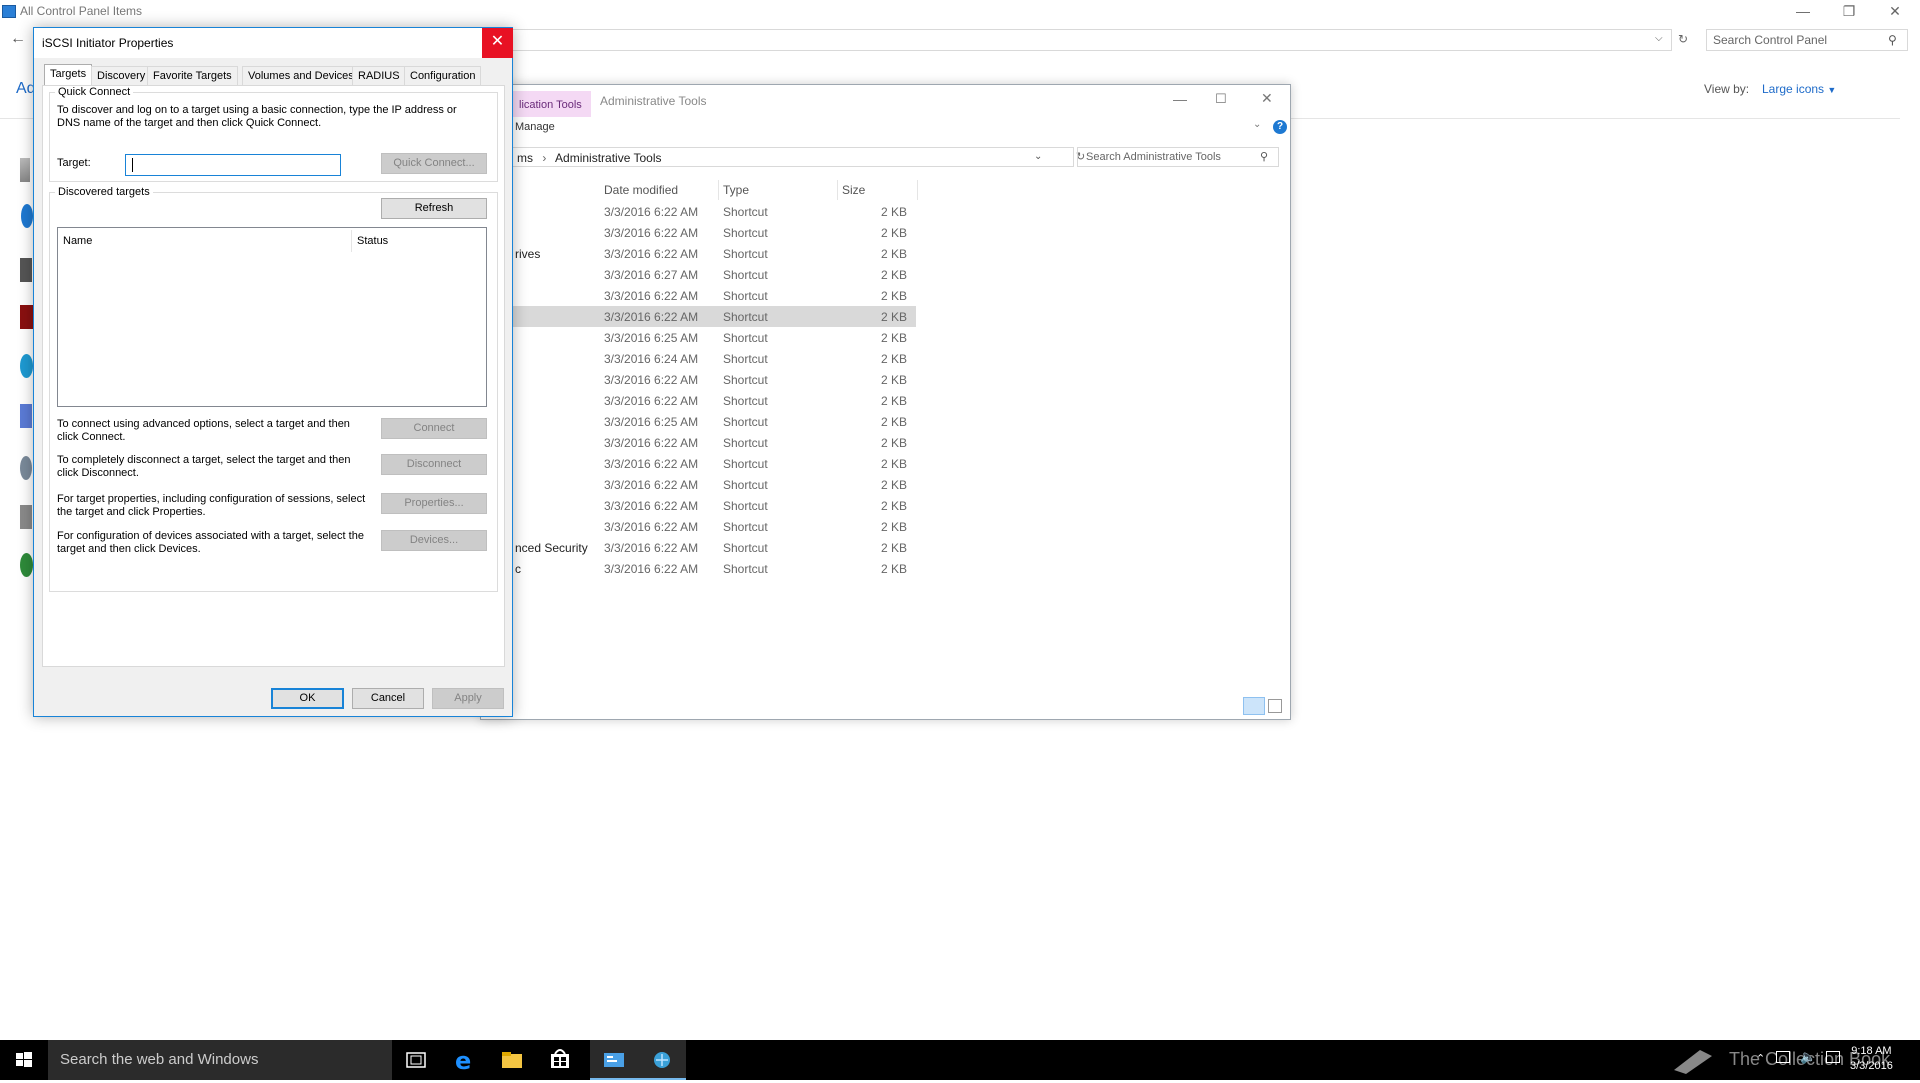 Image resolution: width=1920 pixels, height=1083 pixels. Describe the element at coordinates (878, 190) in the screenshot. I see `column-size: Size` at that location.